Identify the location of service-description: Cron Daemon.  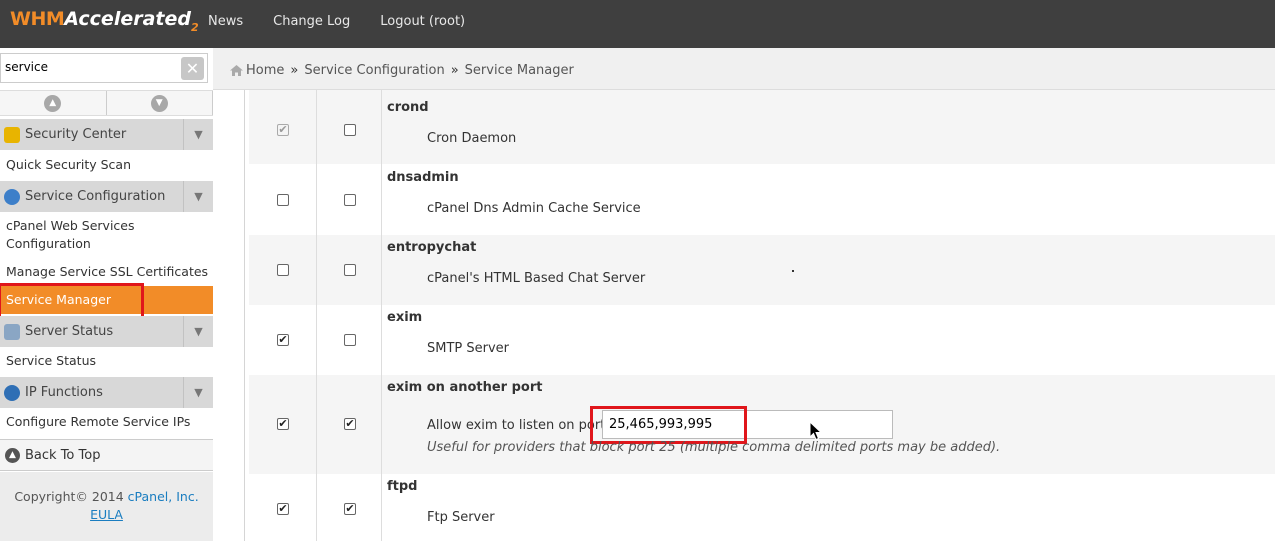
(472, 138).